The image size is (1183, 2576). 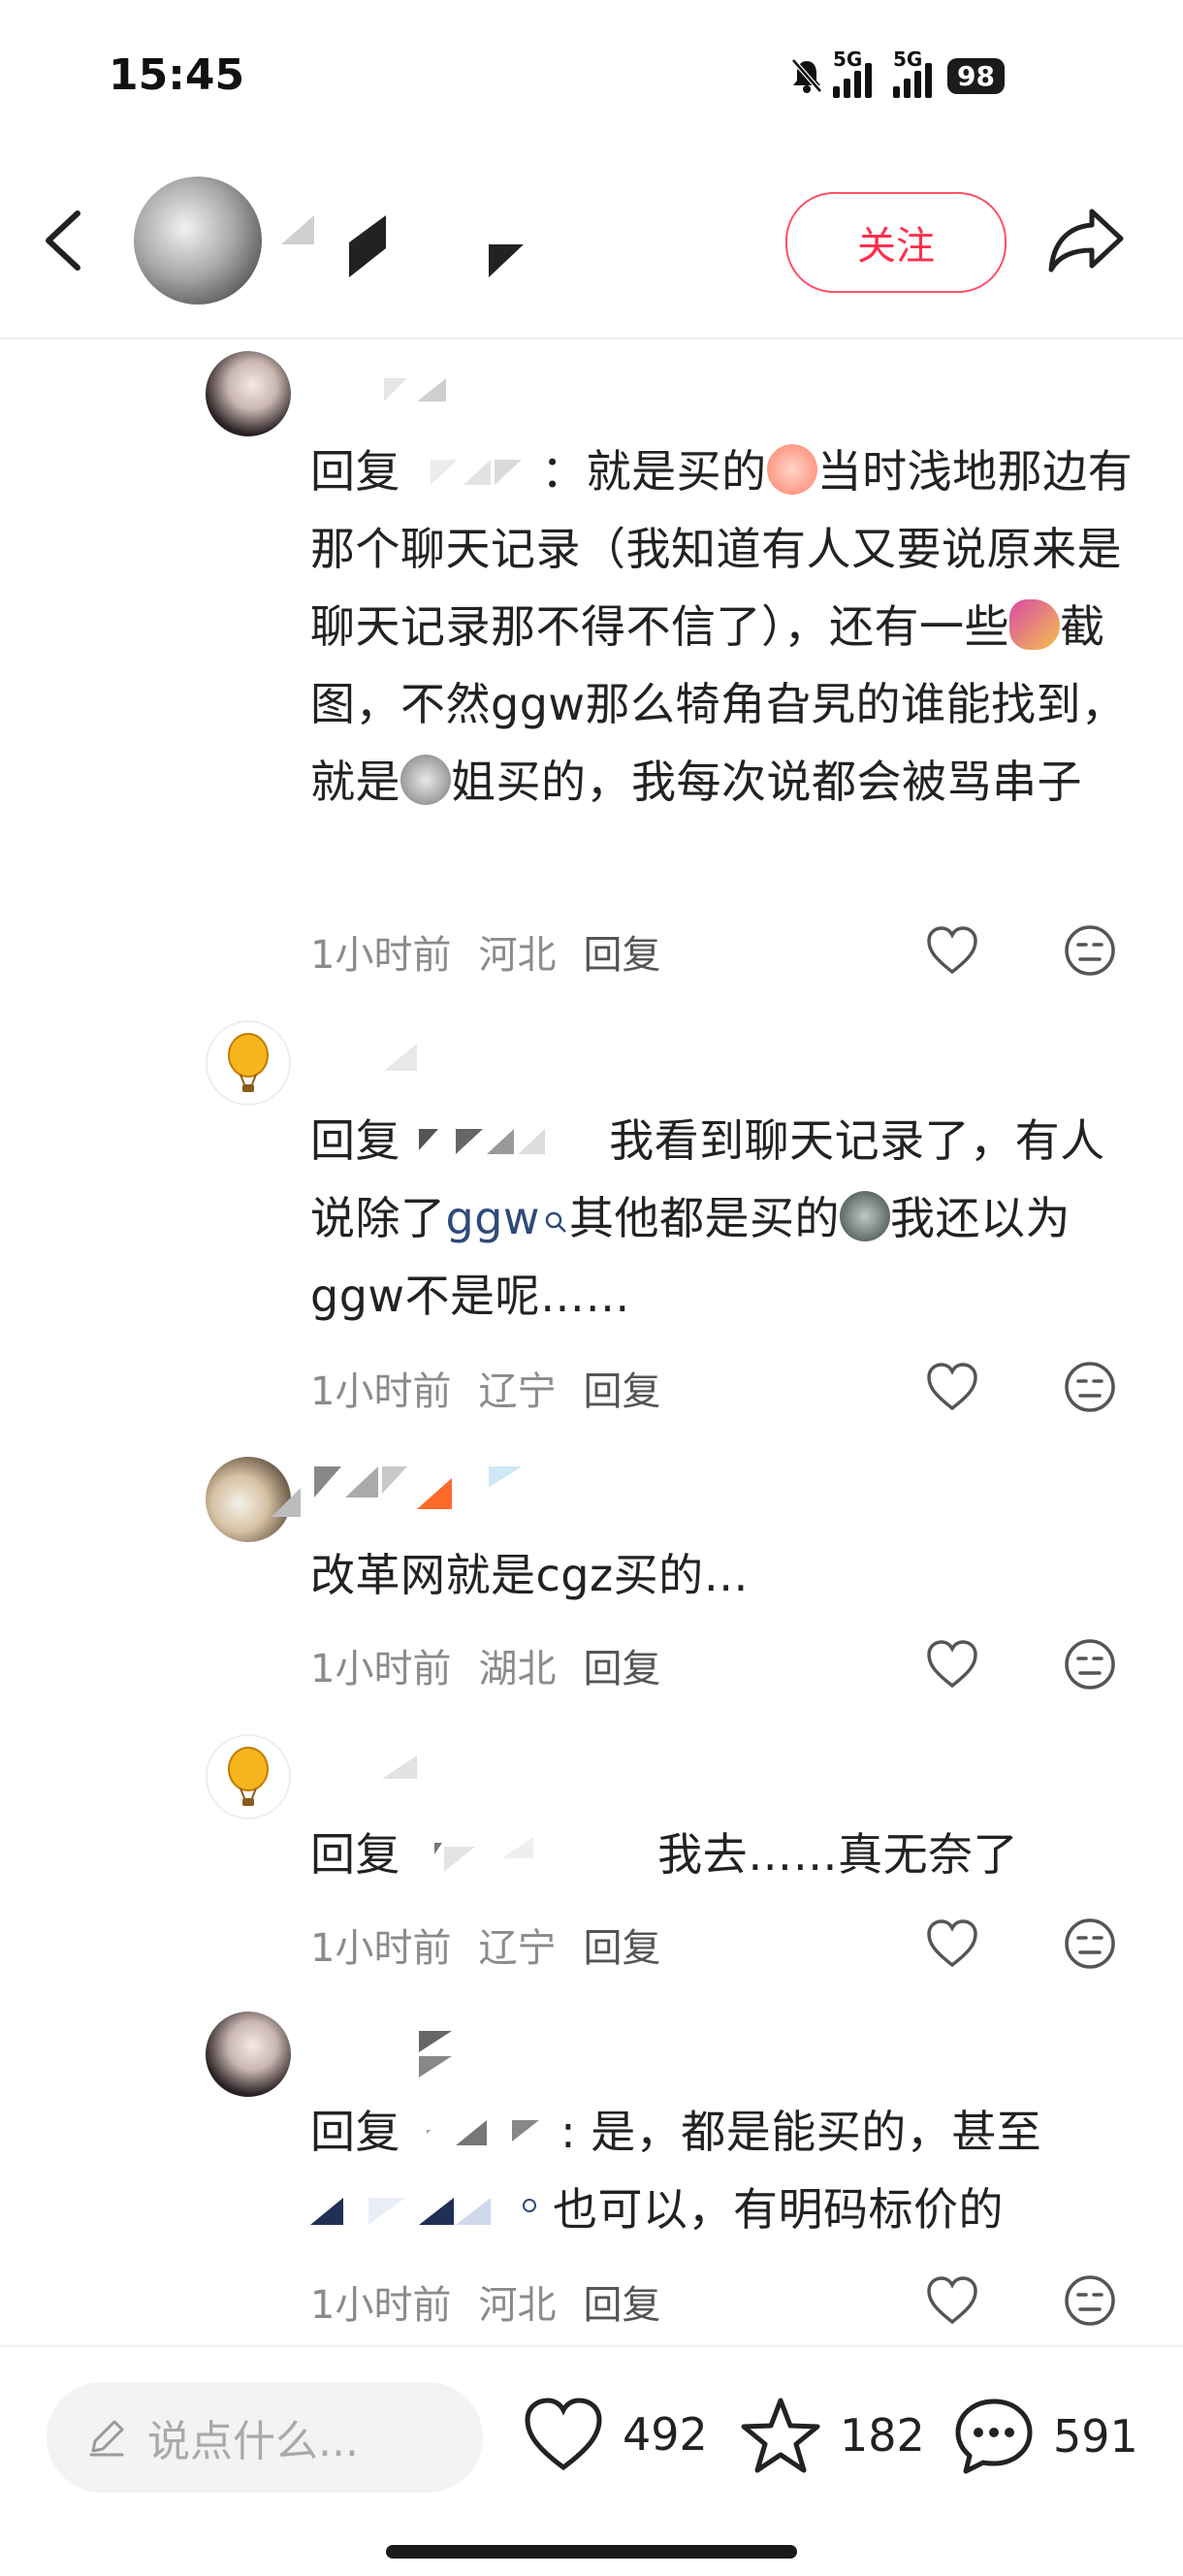 I want to click on search-link: ggw, so click(x=508, y=1218).